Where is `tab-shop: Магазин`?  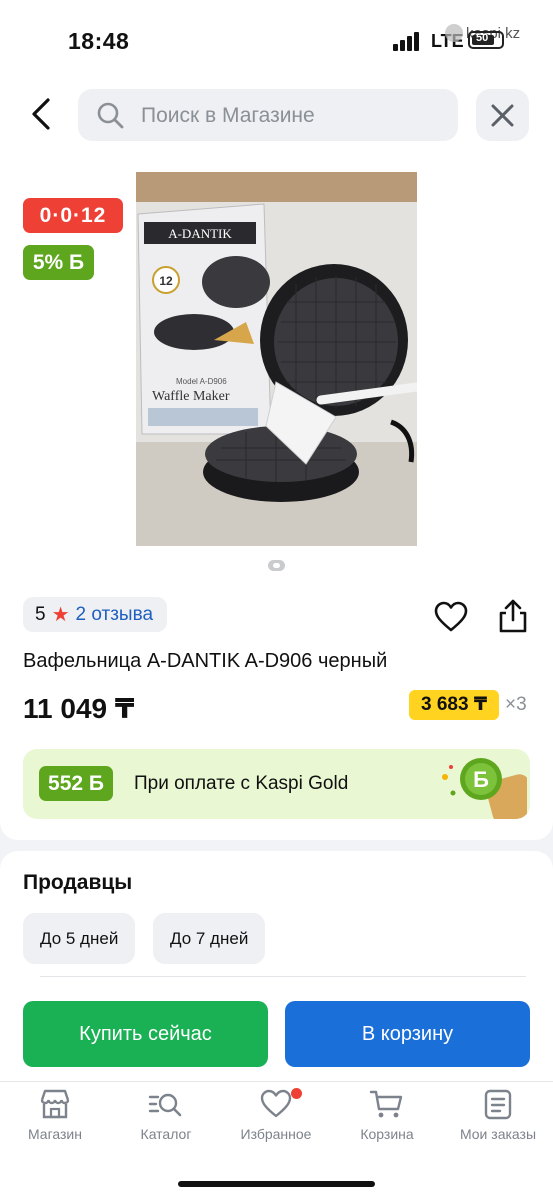
tab-shop: Магазин is located at coordinates (55, 1115).